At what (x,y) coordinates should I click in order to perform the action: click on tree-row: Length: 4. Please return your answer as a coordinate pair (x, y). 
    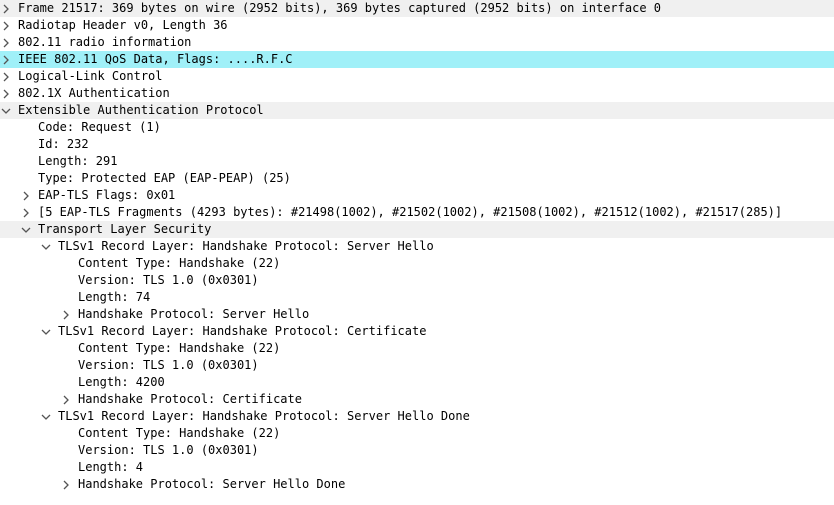
    Looking at the image, I should click on (417, 467).